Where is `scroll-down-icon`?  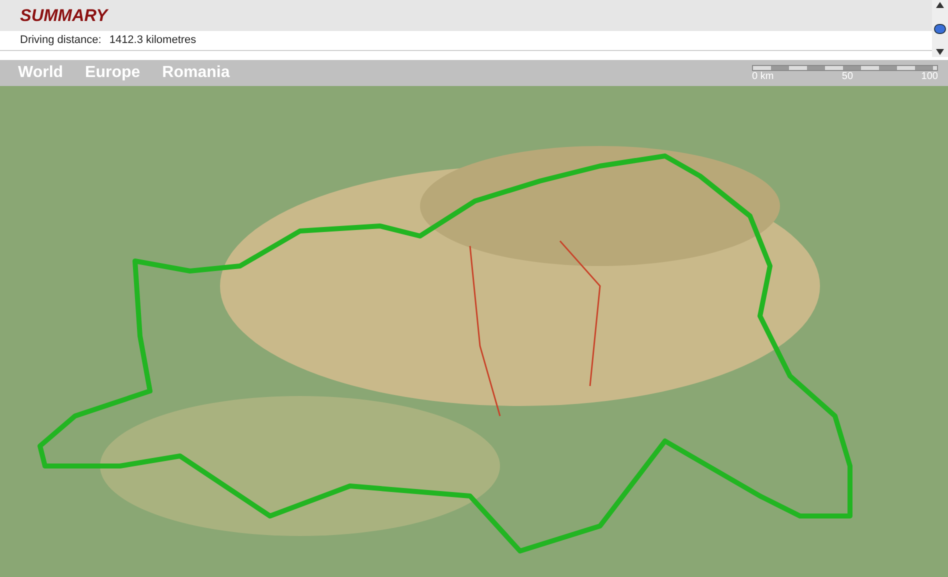
scroll-down-icon is located at coordinates (940, 52).